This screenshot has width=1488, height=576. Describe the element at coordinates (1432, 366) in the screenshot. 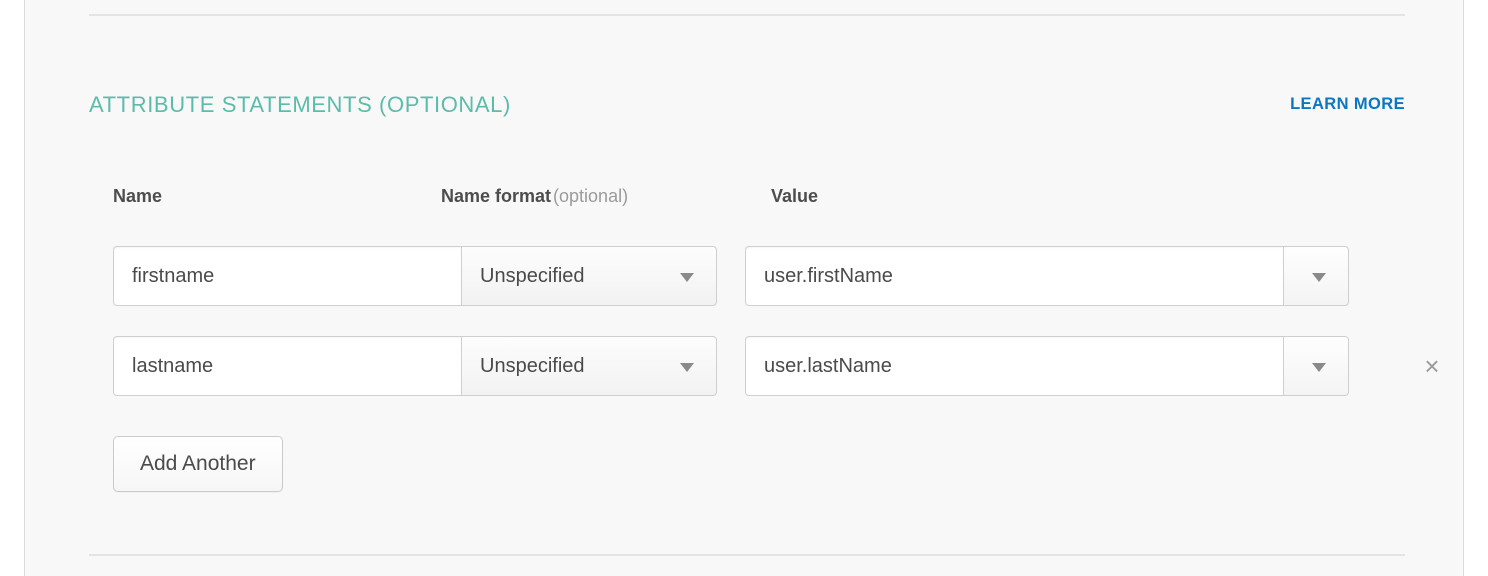

I see `remove-row-icon: ×` at that location.